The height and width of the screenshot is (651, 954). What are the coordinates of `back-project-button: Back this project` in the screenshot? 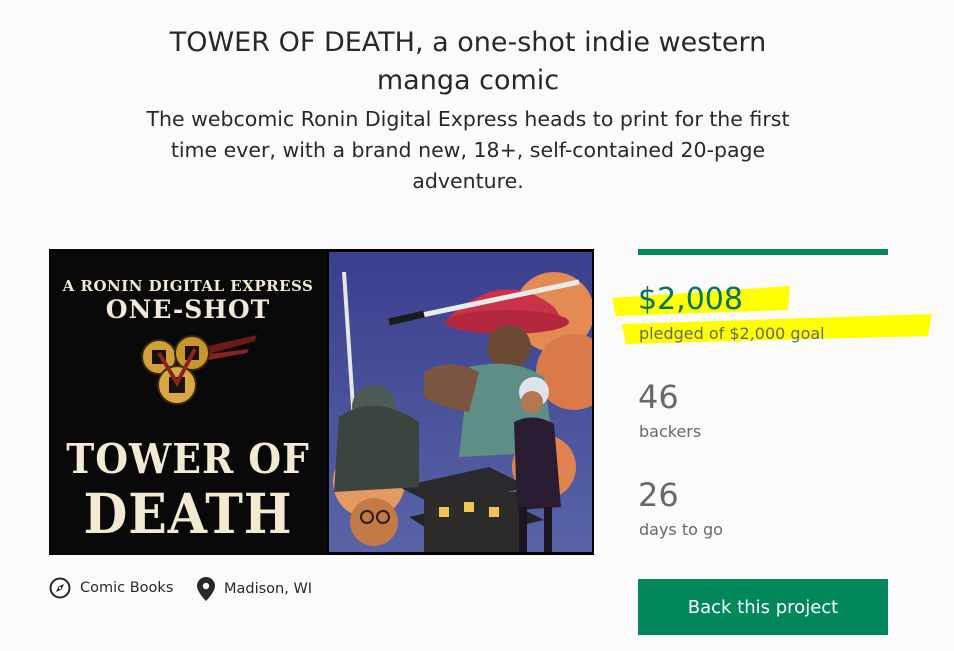 It's located at (763, 607).